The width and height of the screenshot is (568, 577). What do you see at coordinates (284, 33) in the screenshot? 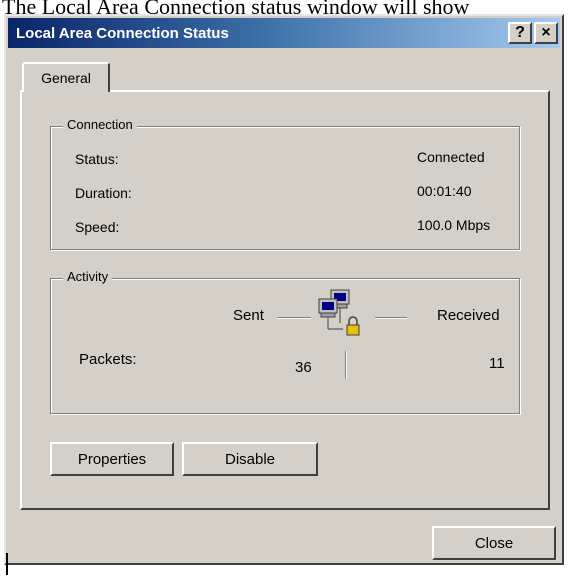
I see `title-bar: Local Area Connection Status ? ×` at bounding box center [284, 33].